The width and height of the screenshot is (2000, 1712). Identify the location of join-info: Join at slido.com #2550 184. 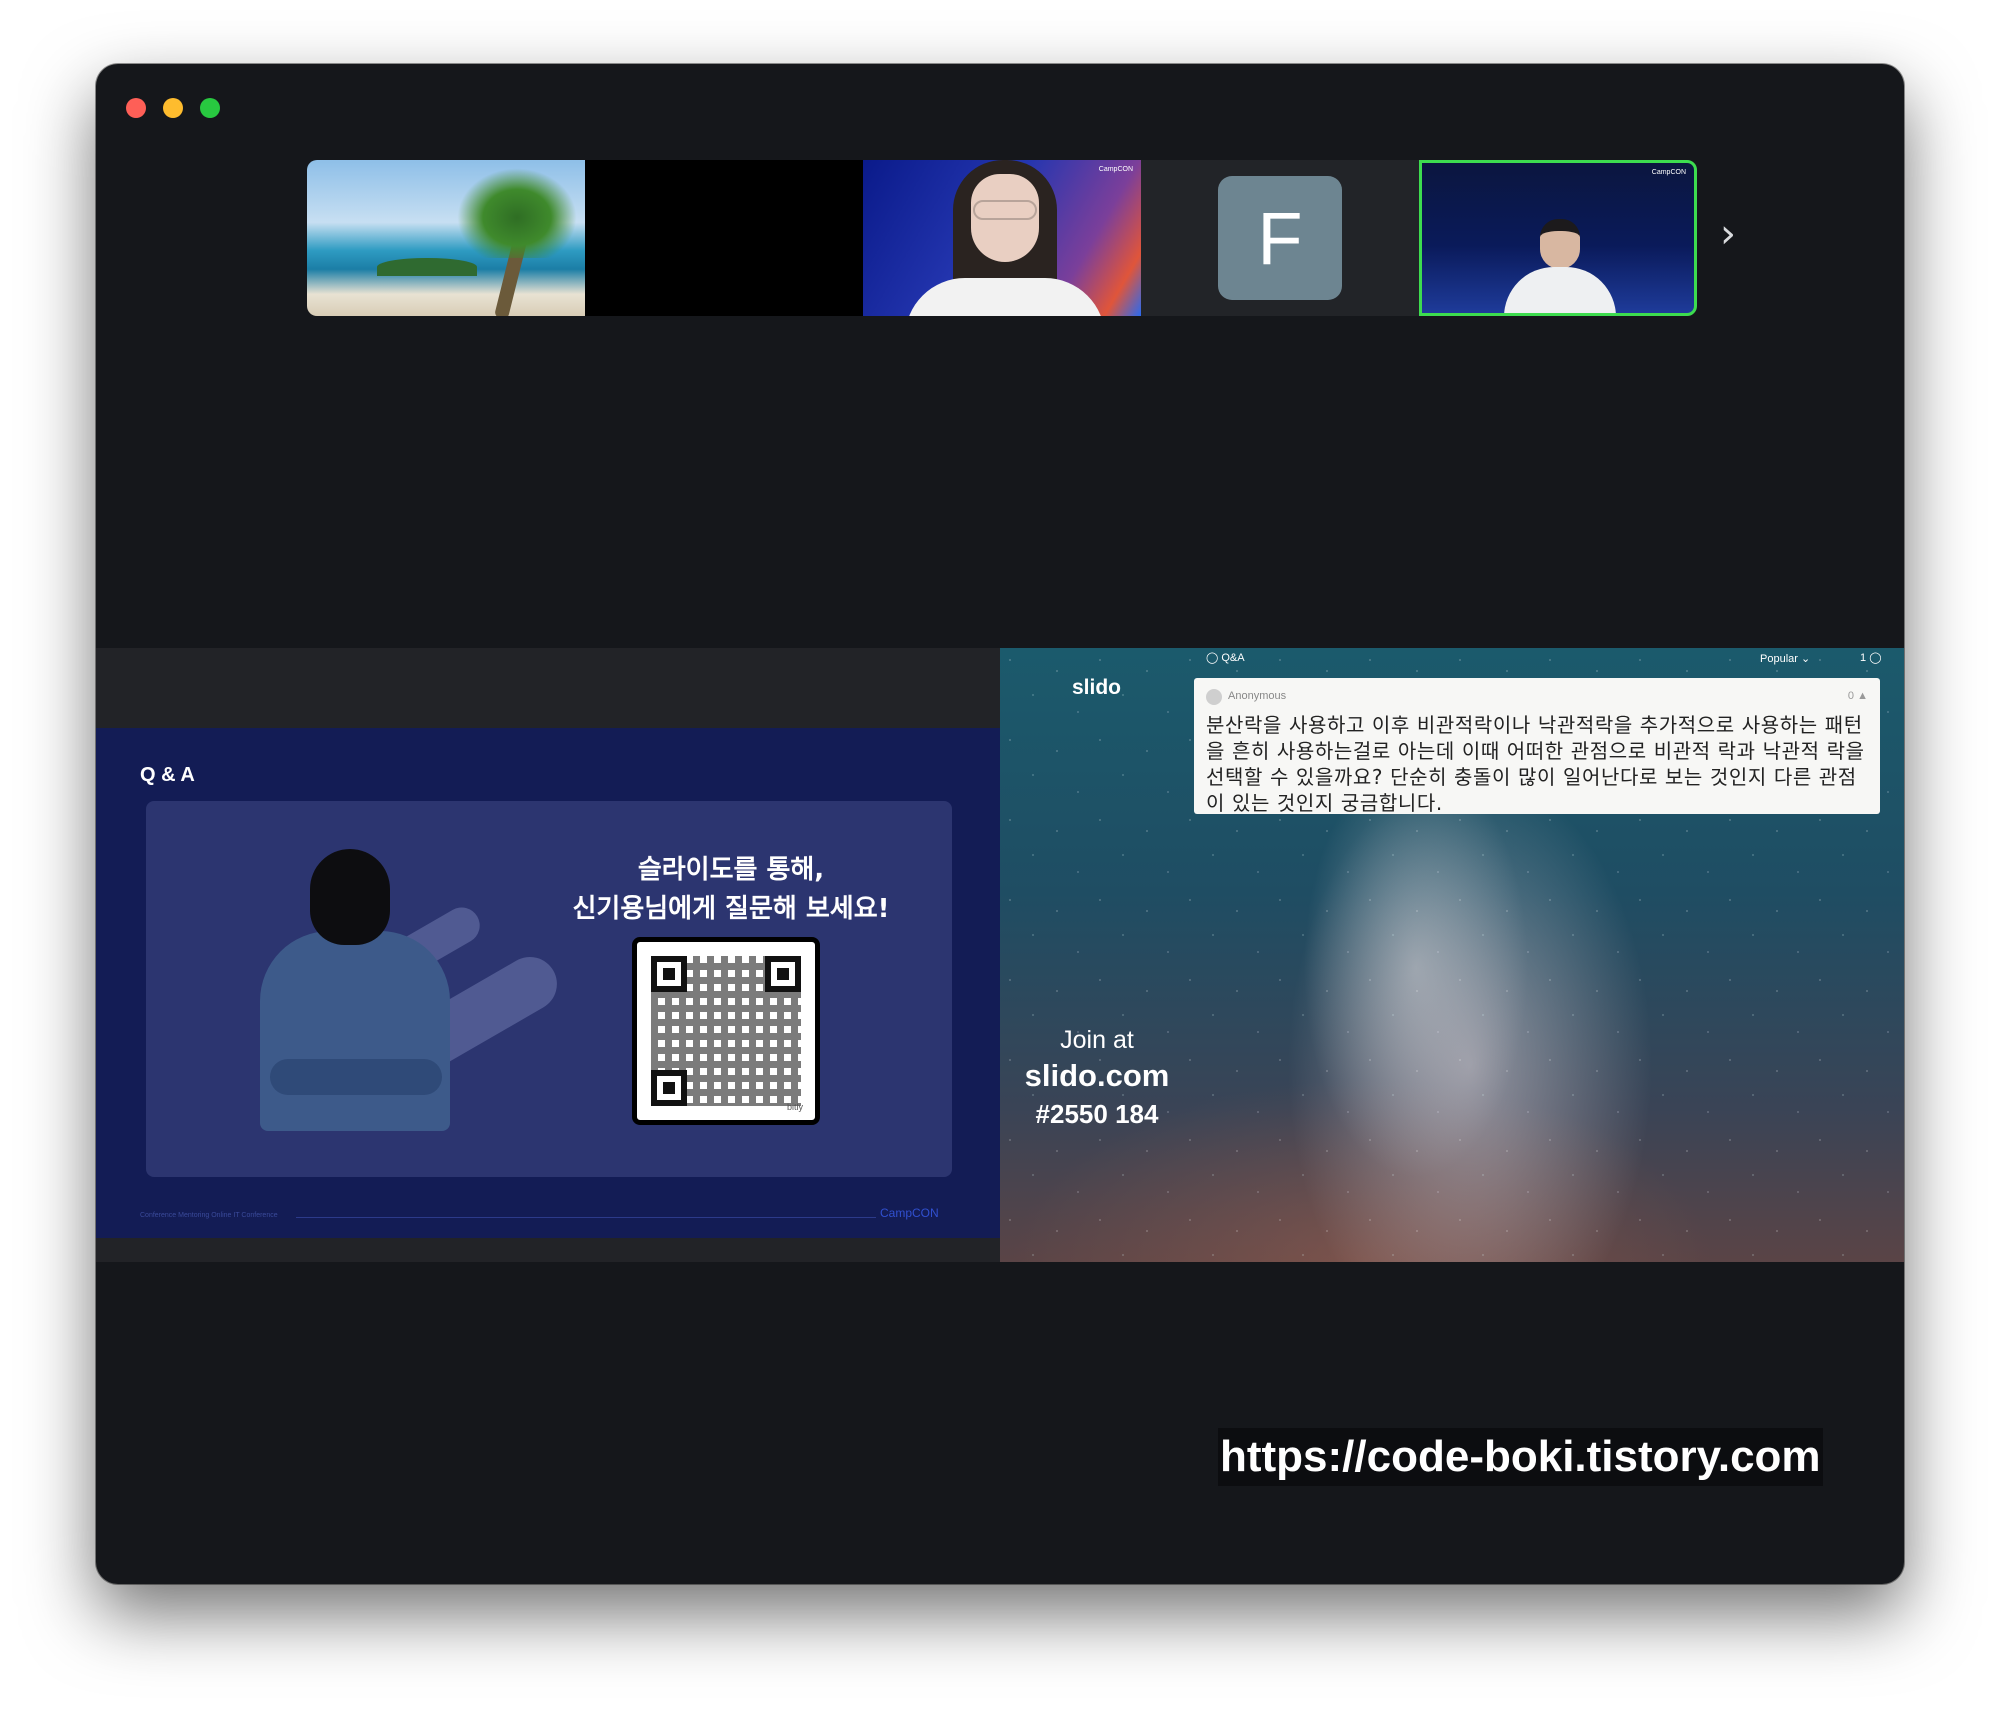
(1097, 1078).